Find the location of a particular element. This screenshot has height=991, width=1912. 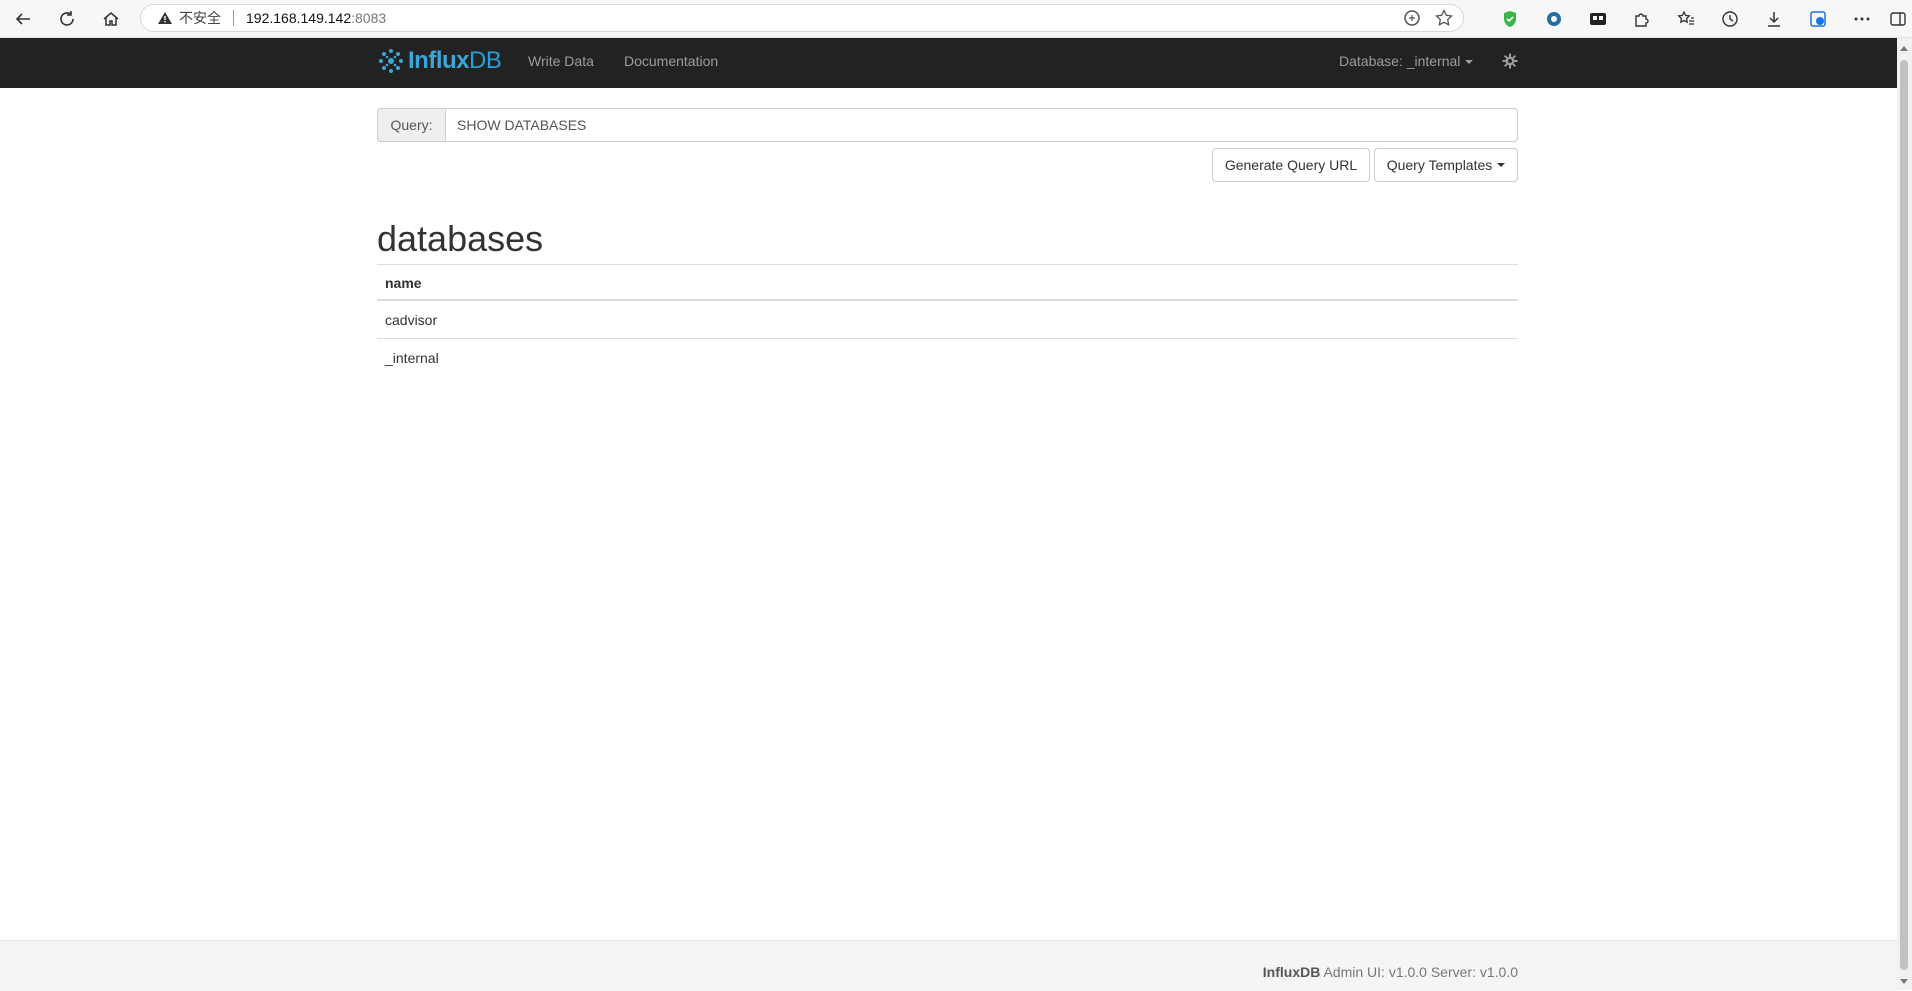

table-header-row: name is located at coordinates (947, 282).